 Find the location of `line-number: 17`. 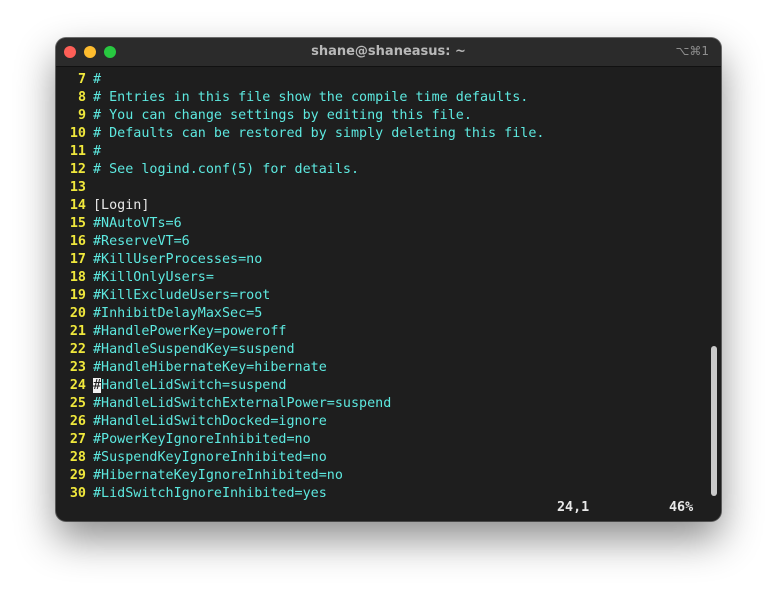

line-number: 17 is located at coordinates (77, 259).